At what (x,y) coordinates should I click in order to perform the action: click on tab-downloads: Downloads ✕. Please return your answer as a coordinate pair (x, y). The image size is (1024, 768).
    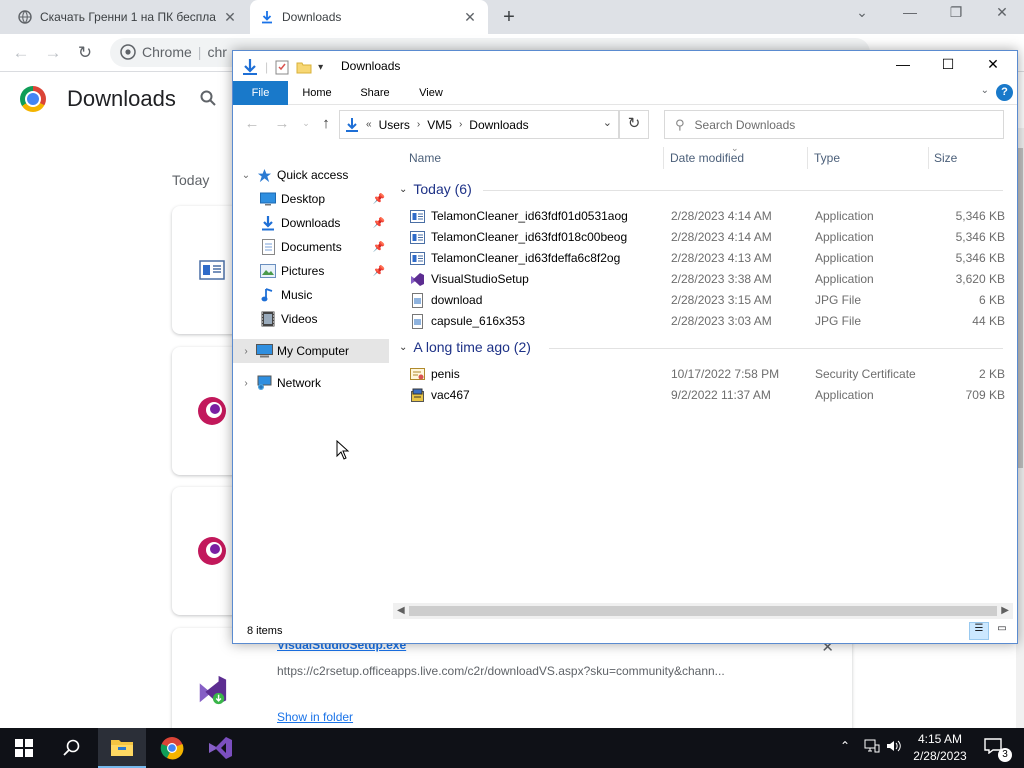
    Looking at the image, I should click on (369, 17).